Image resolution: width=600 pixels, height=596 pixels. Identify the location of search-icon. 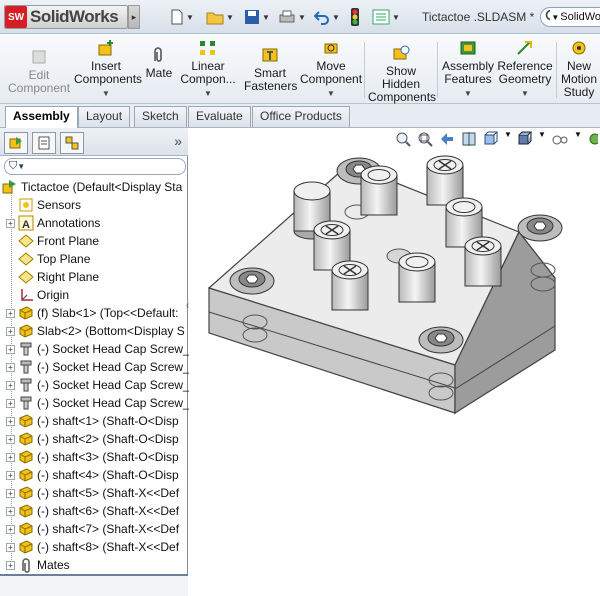
(548, 15).